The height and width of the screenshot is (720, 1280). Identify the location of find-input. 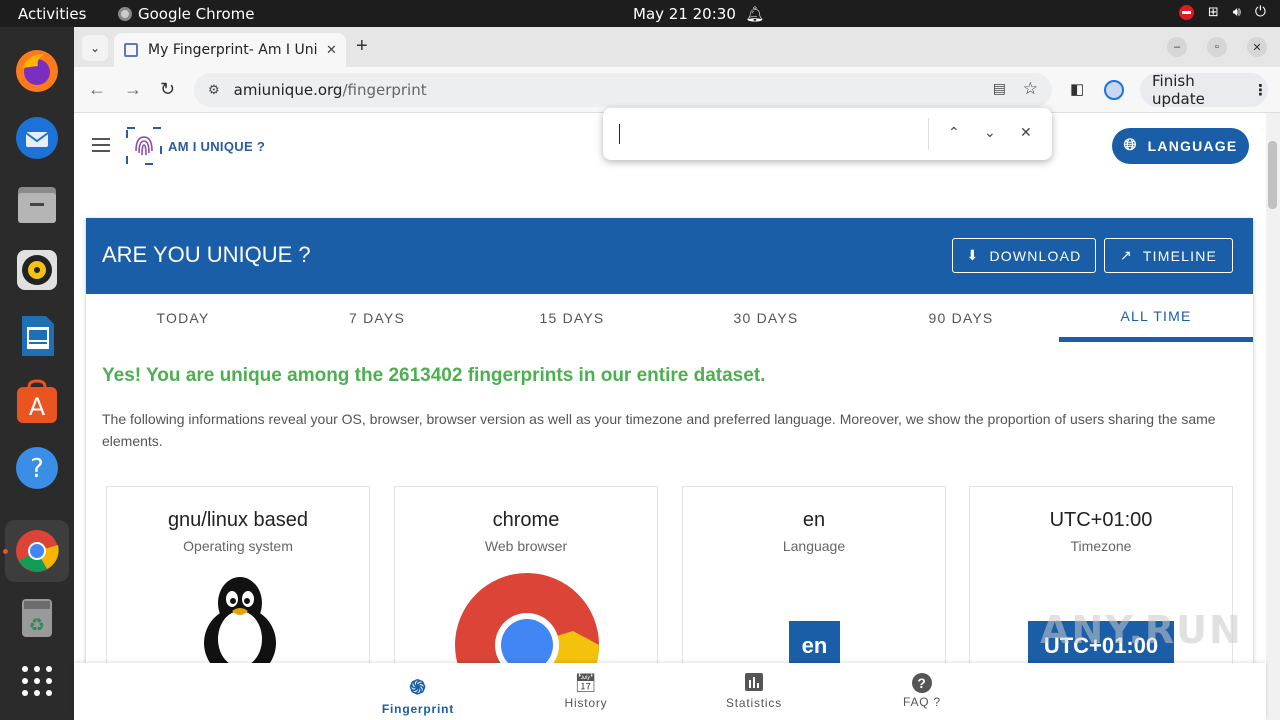
(768, 134).